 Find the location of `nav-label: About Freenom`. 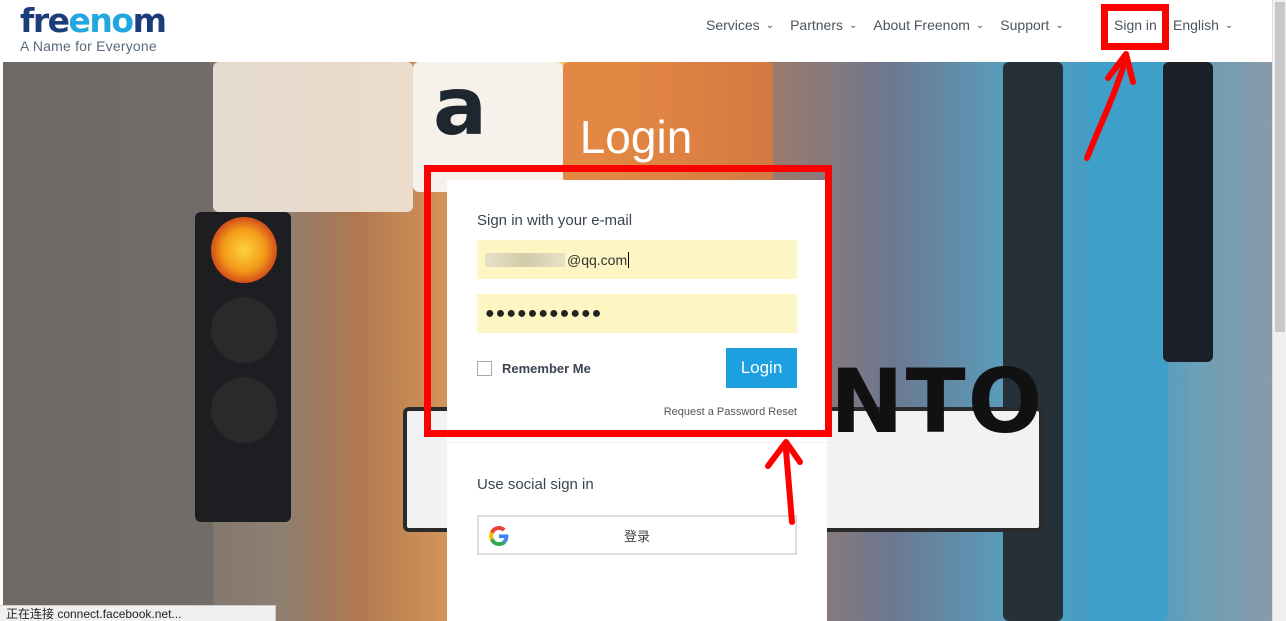

nav-label: About Freenom is located at coordinates (921, 25).